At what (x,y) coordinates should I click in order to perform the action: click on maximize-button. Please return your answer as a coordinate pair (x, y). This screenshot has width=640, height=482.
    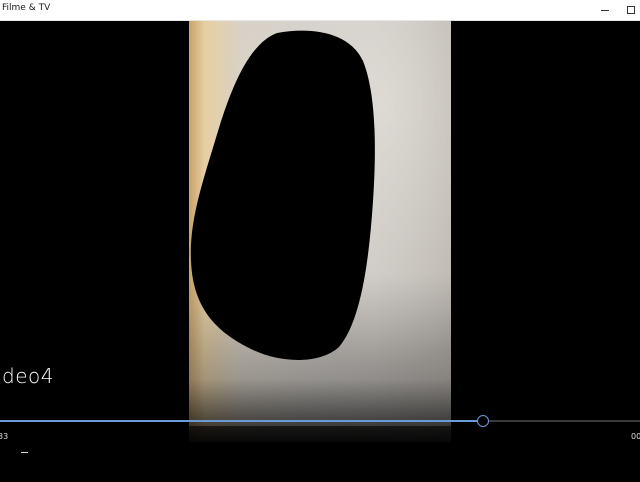
    Looking at the image, I should click on (629, 10).